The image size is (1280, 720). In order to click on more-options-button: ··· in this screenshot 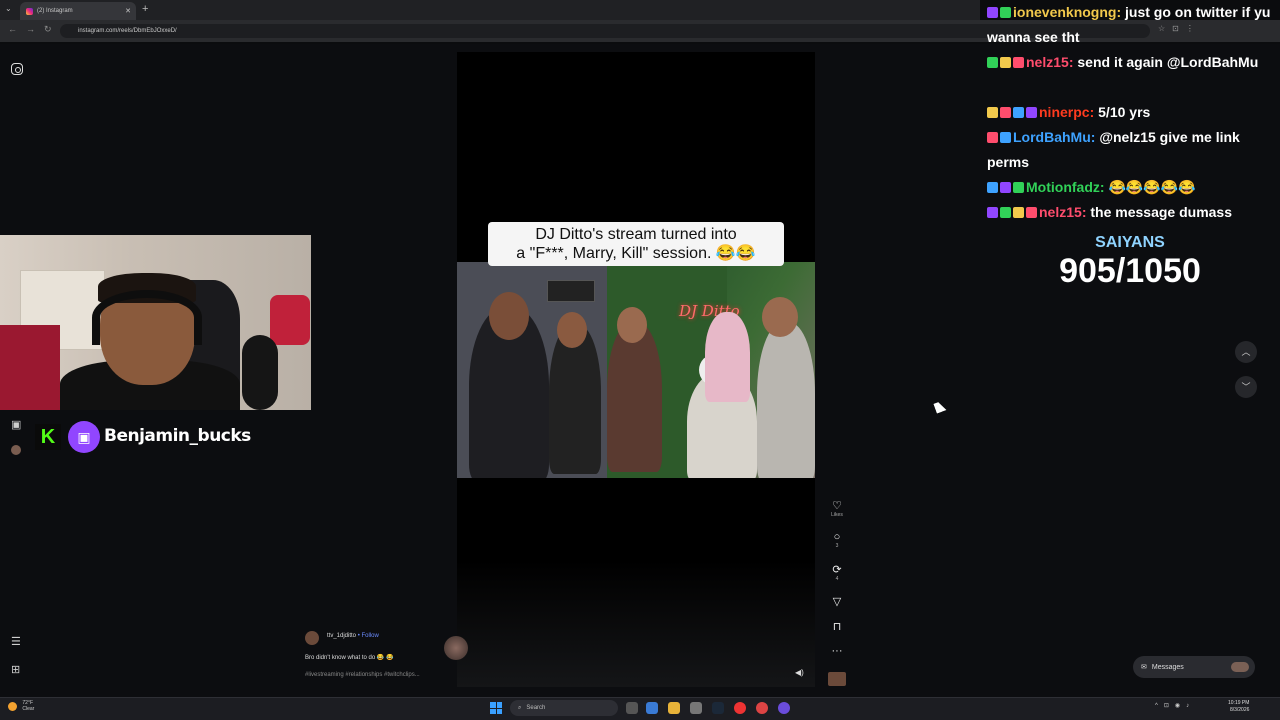, I will do `click(837, 651)`.